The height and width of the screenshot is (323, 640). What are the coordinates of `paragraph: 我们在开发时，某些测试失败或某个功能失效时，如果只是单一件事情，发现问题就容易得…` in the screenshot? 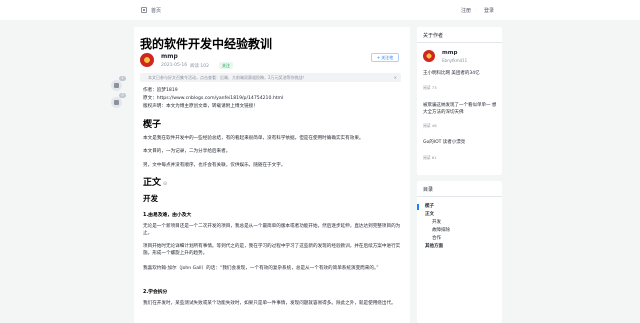 It's located at (269, 303).